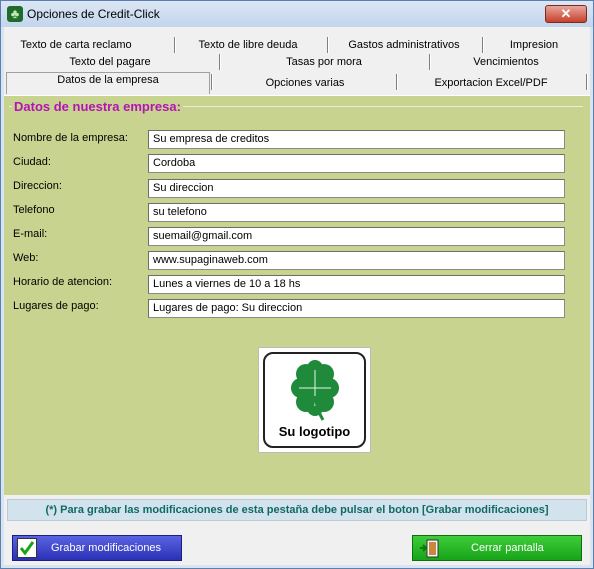 Image resolution: width=594 pixels, height=569 pixels. What do you see at coordinates (37, 186) in the screenshot?
I see `label-address: Direccion:` at bounding box center [37, 186].